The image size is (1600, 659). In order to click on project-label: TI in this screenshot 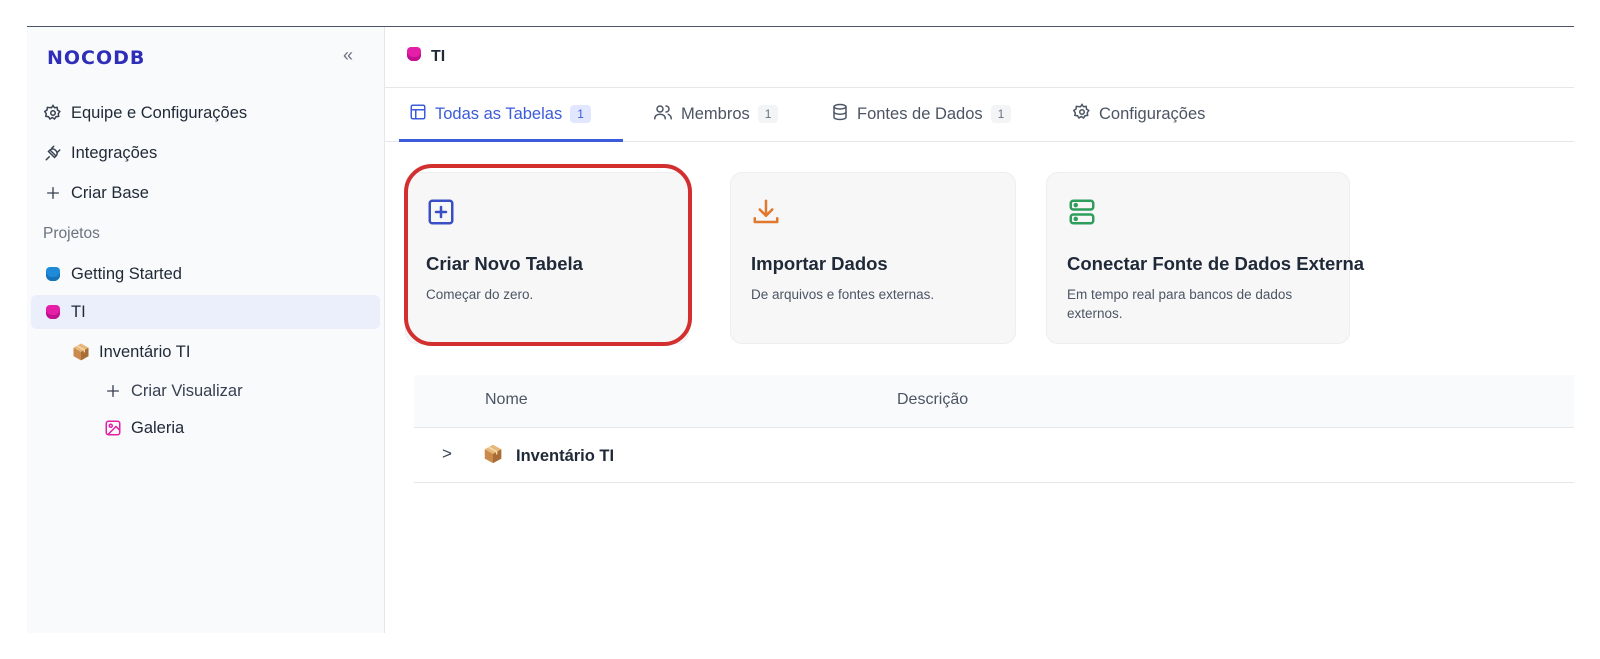, I will do `click(78, 311)`.